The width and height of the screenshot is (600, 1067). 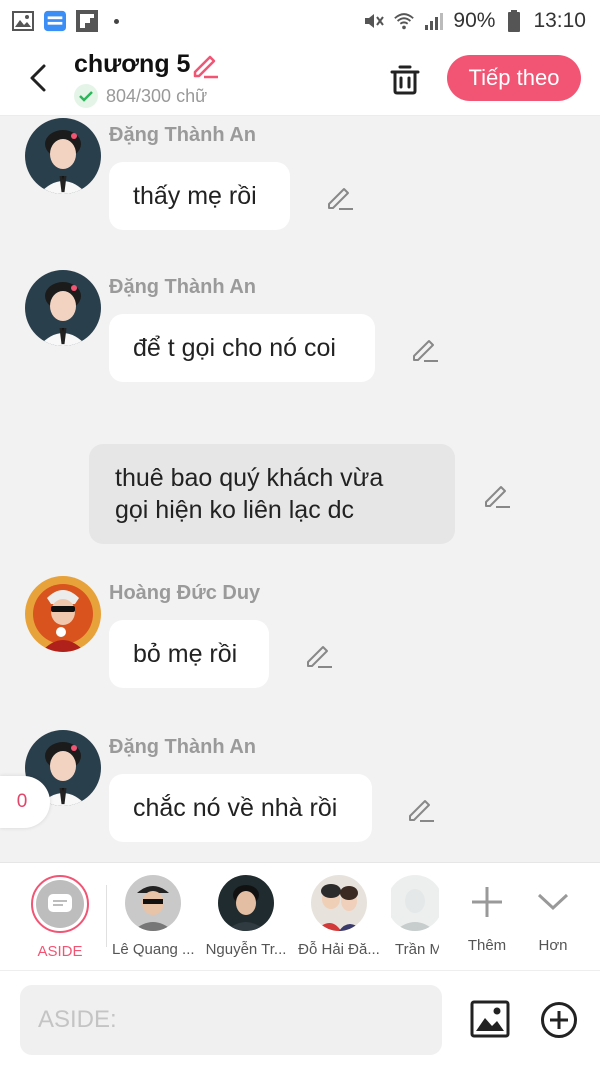 I want to click on status-right: 90% 13:10, so click(x=474, y=21).